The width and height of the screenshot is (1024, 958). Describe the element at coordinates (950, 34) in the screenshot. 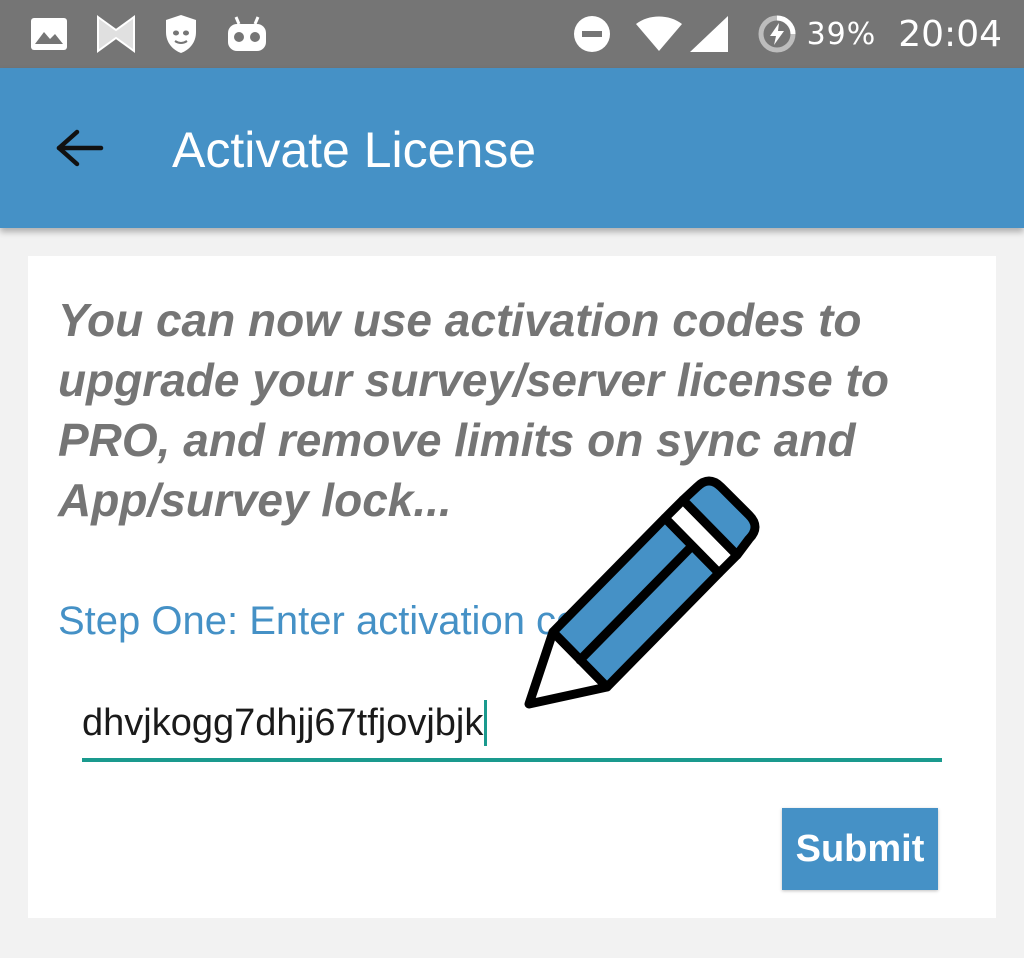

I see `clock-time: 20:04` at that location.